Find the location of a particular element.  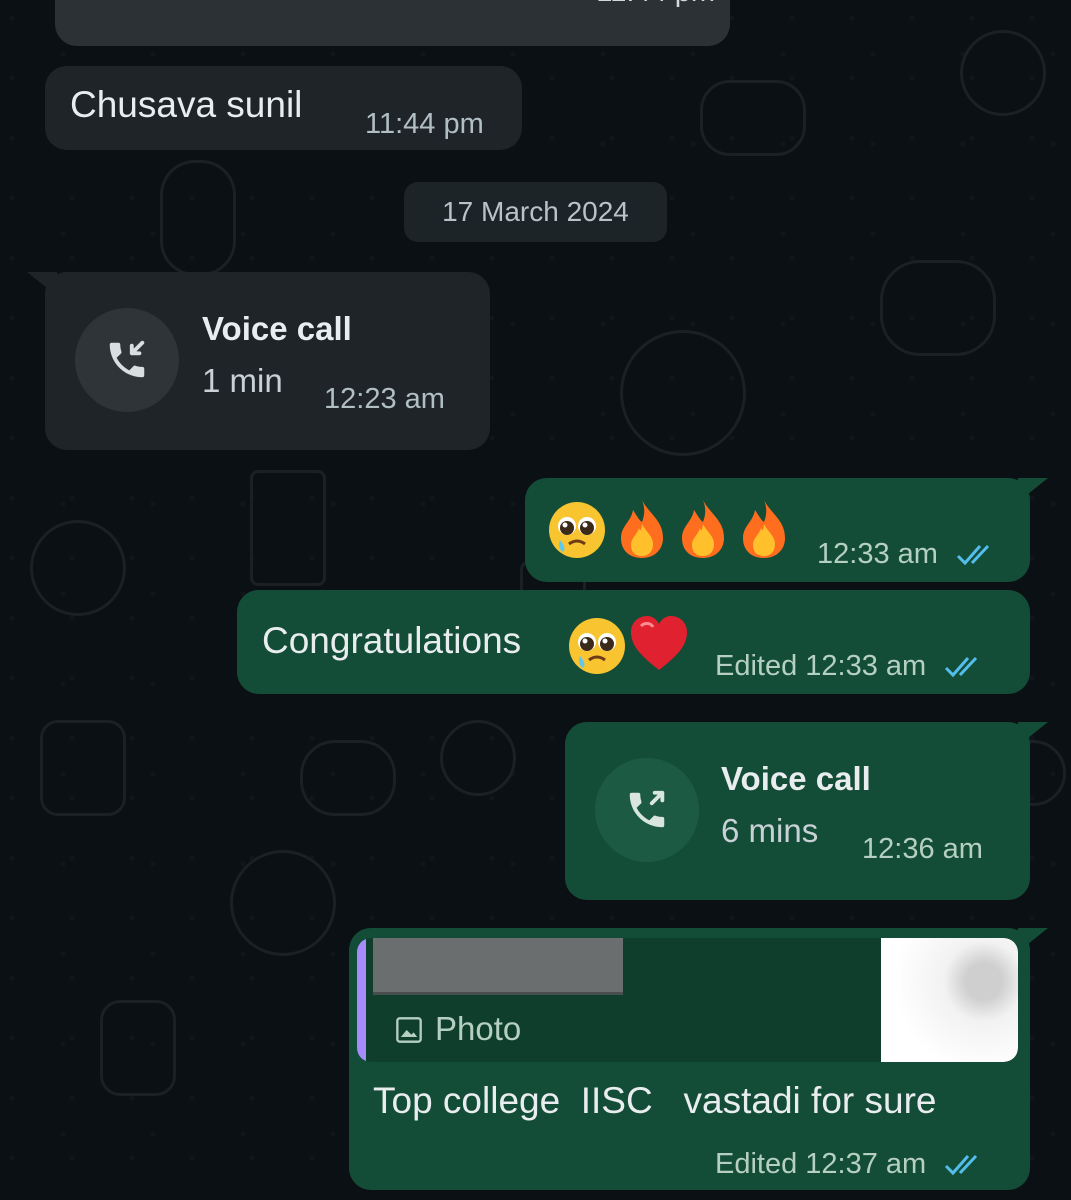

quote-accent-bar is located at coordinates (361, 1000).